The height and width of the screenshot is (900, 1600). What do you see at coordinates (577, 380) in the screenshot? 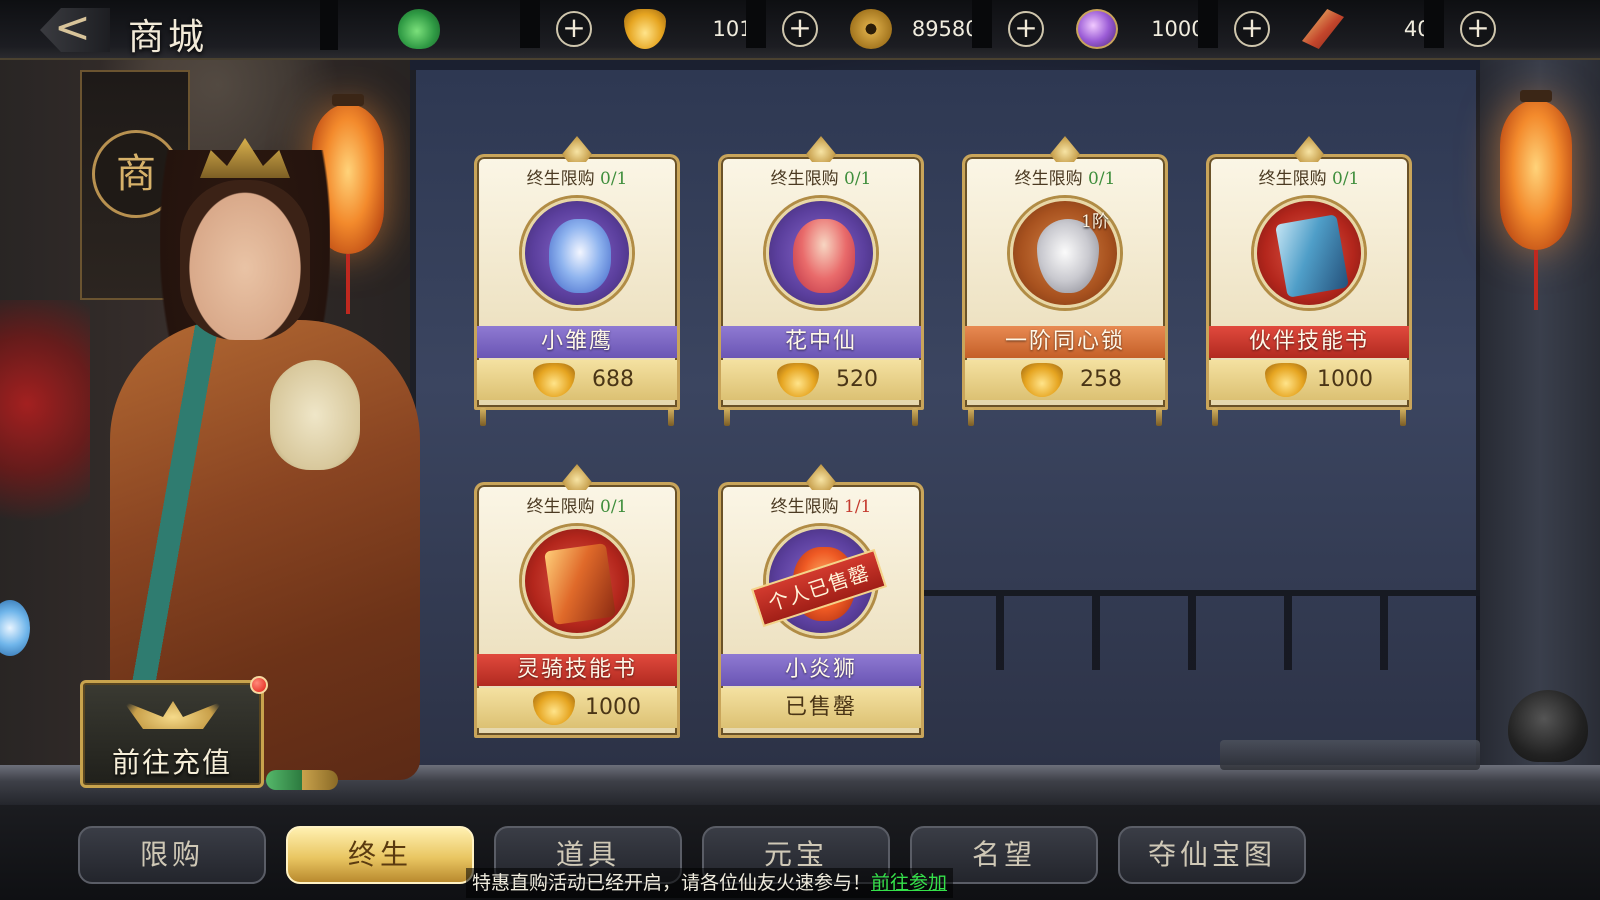
I see `product-price: 688` at bounding box center [577, 380].